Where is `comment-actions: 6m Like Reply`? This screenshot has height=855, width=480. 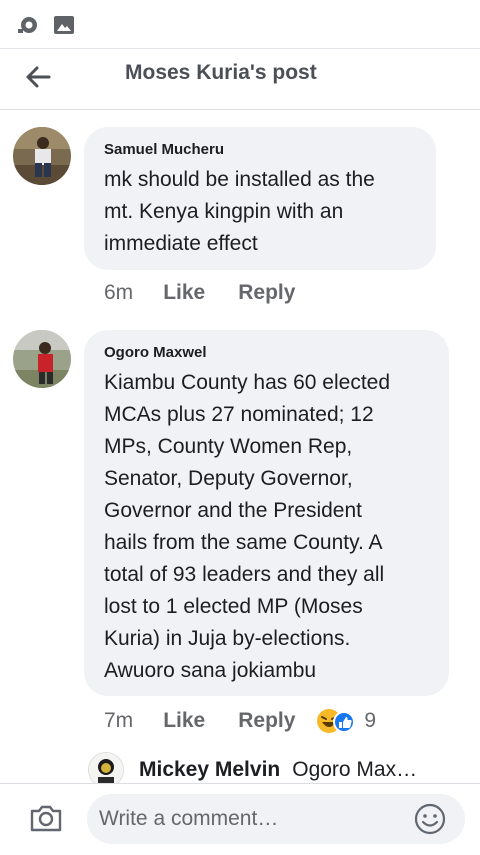 comment-actions: 6m Like Reply is located at coordinates (216, 293).